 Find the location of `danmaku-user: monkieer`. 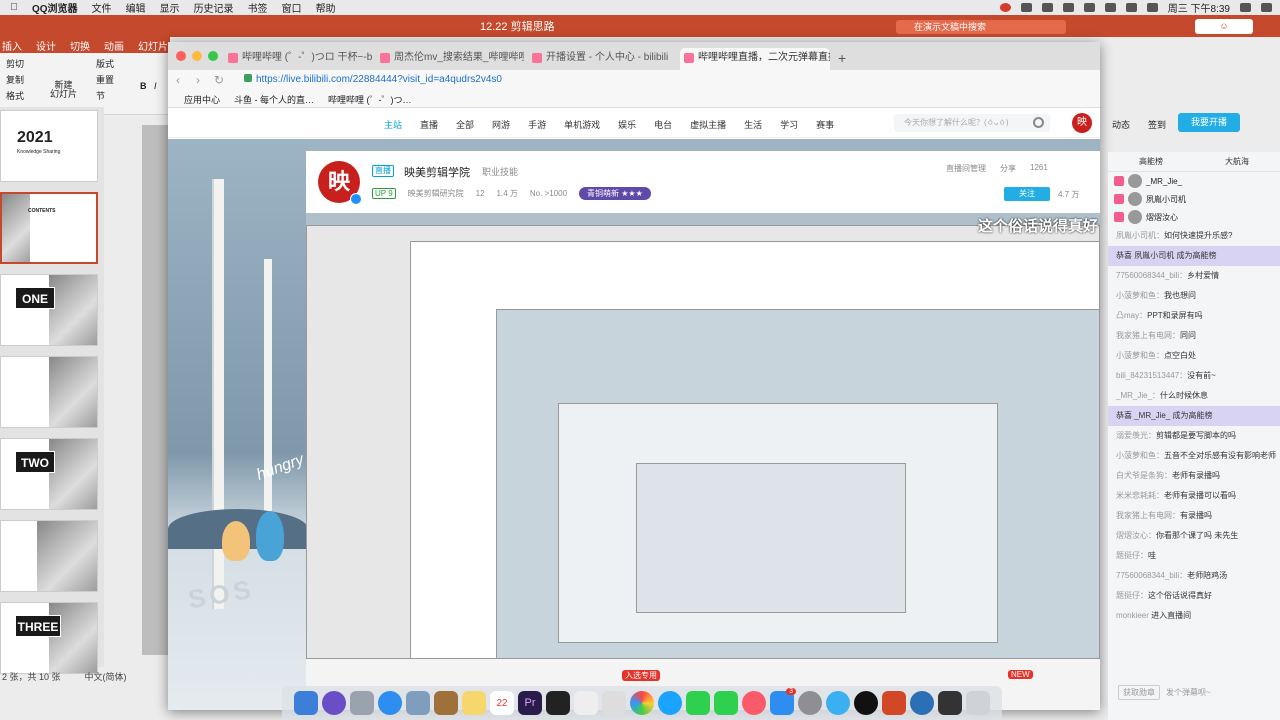

danmaku-user: monkieer is located at coordinates (1132, 615).